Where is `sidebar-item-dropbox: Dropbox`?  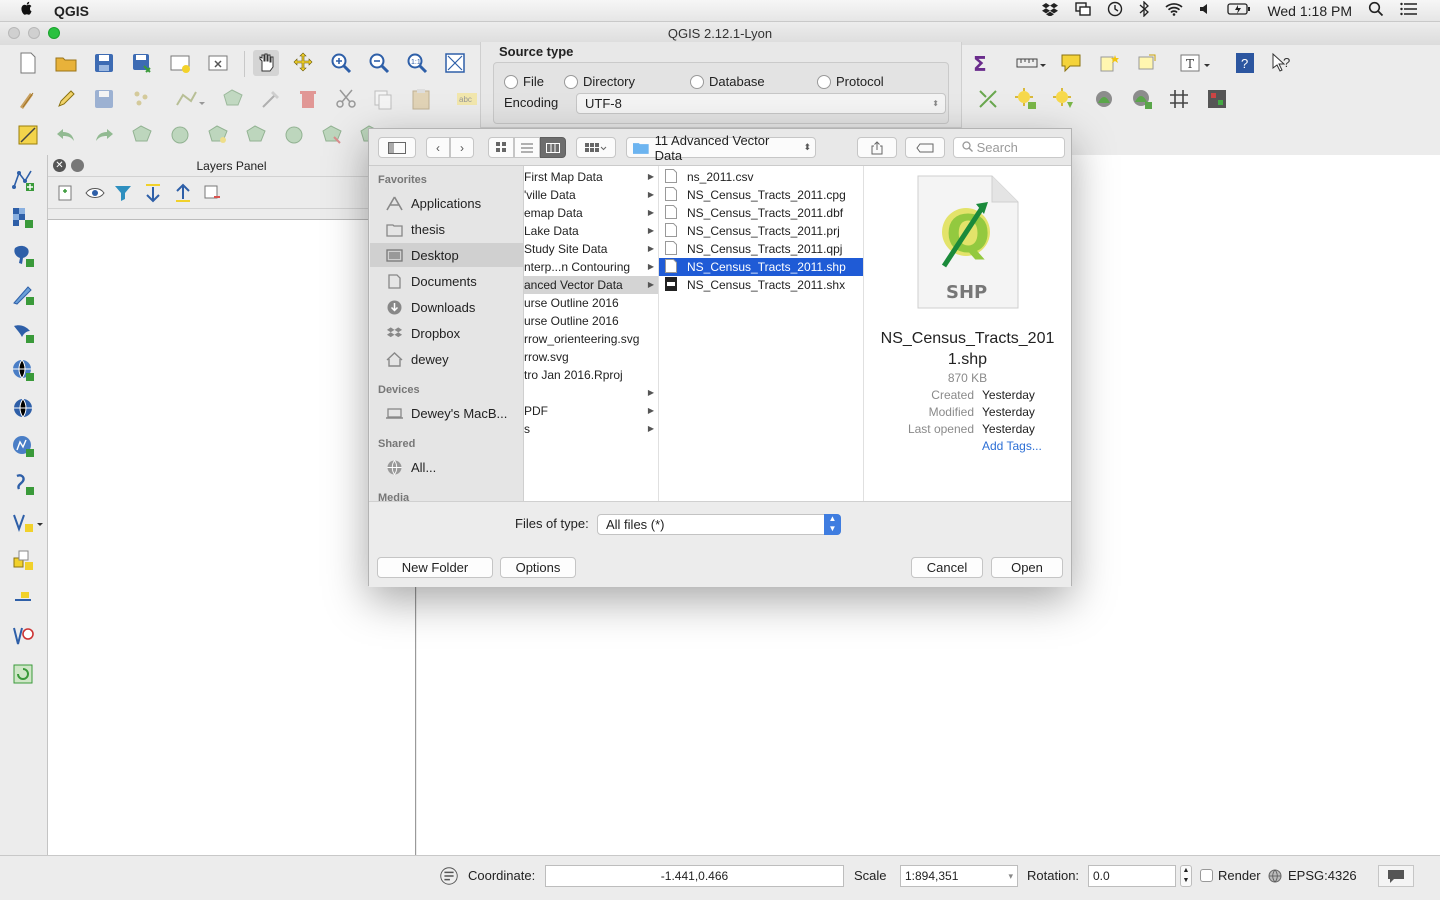 sidebar-item-dropbox: Dropbox is located at coordinates (446, 333).